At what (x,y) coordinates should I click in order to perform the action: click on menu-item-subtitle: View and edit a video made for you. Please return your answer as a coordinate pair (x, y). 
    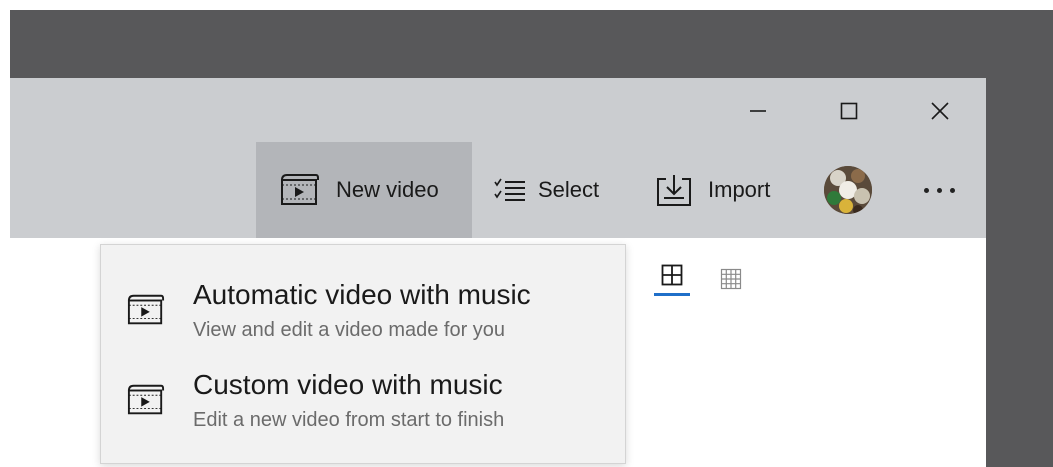
    Looking at the image, I should click on (349, 330).